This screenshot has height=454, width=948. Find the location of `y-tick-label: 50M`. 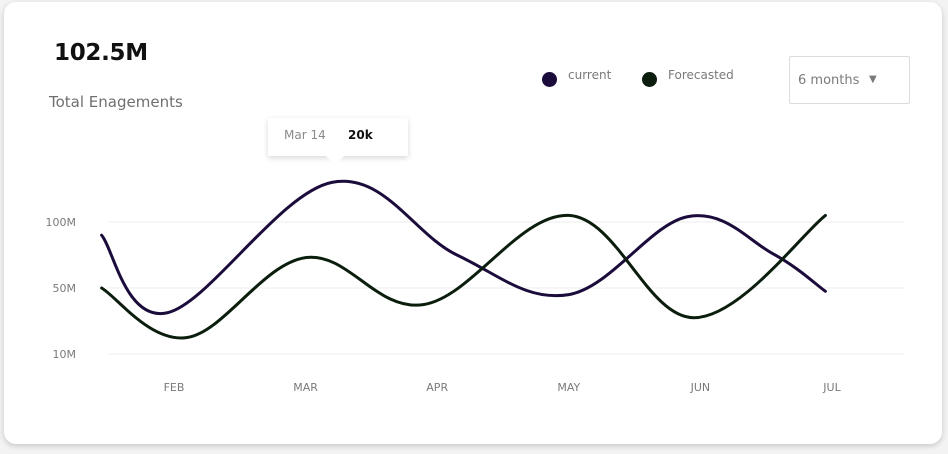

y-tick-label: 50M is located at coordinates (65, 288).